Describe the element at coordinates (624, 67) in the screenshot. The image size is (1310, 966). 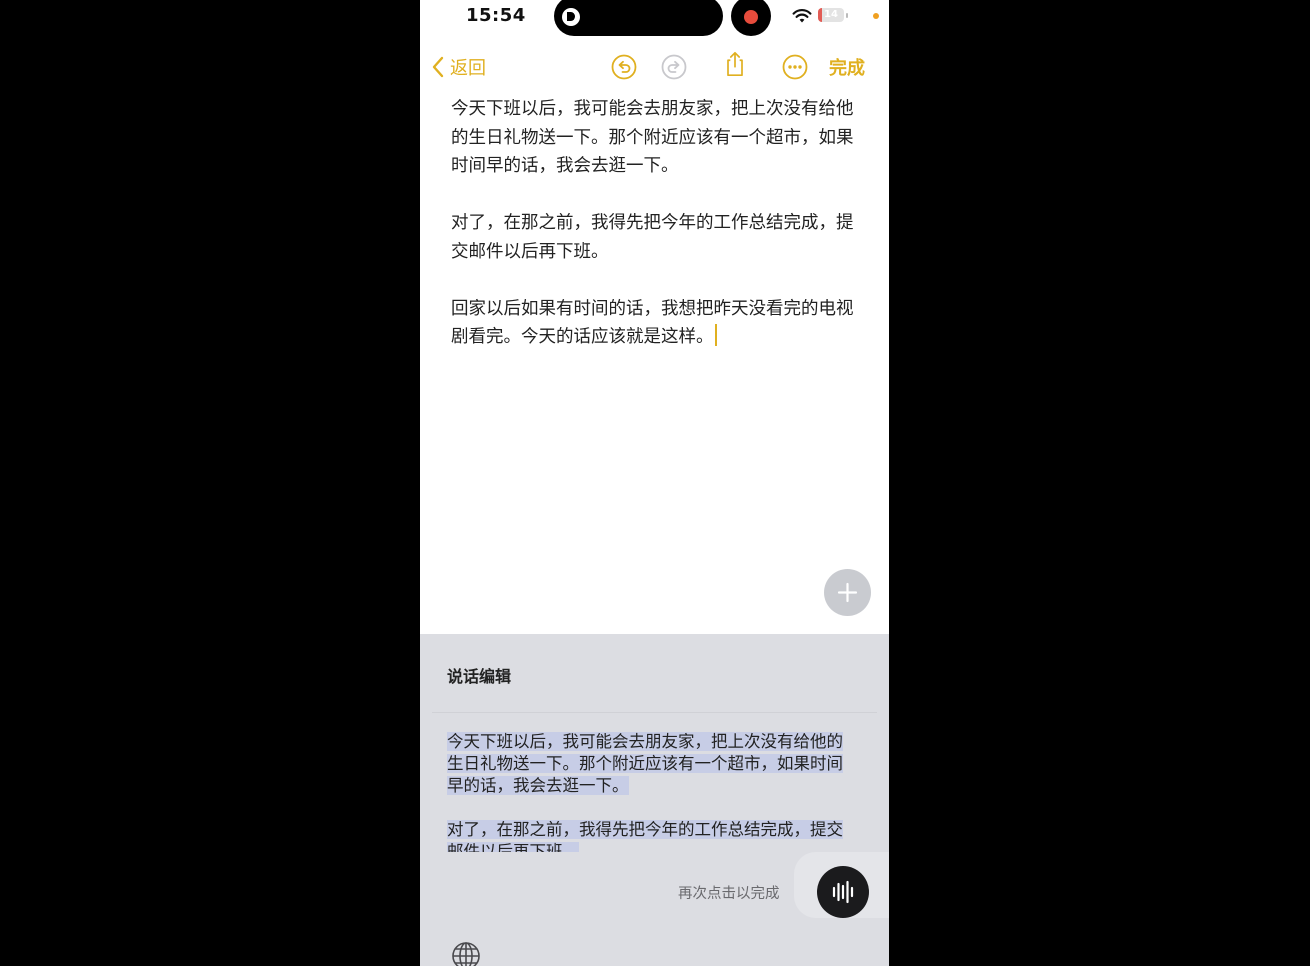
I see `undo-icon` at that location.